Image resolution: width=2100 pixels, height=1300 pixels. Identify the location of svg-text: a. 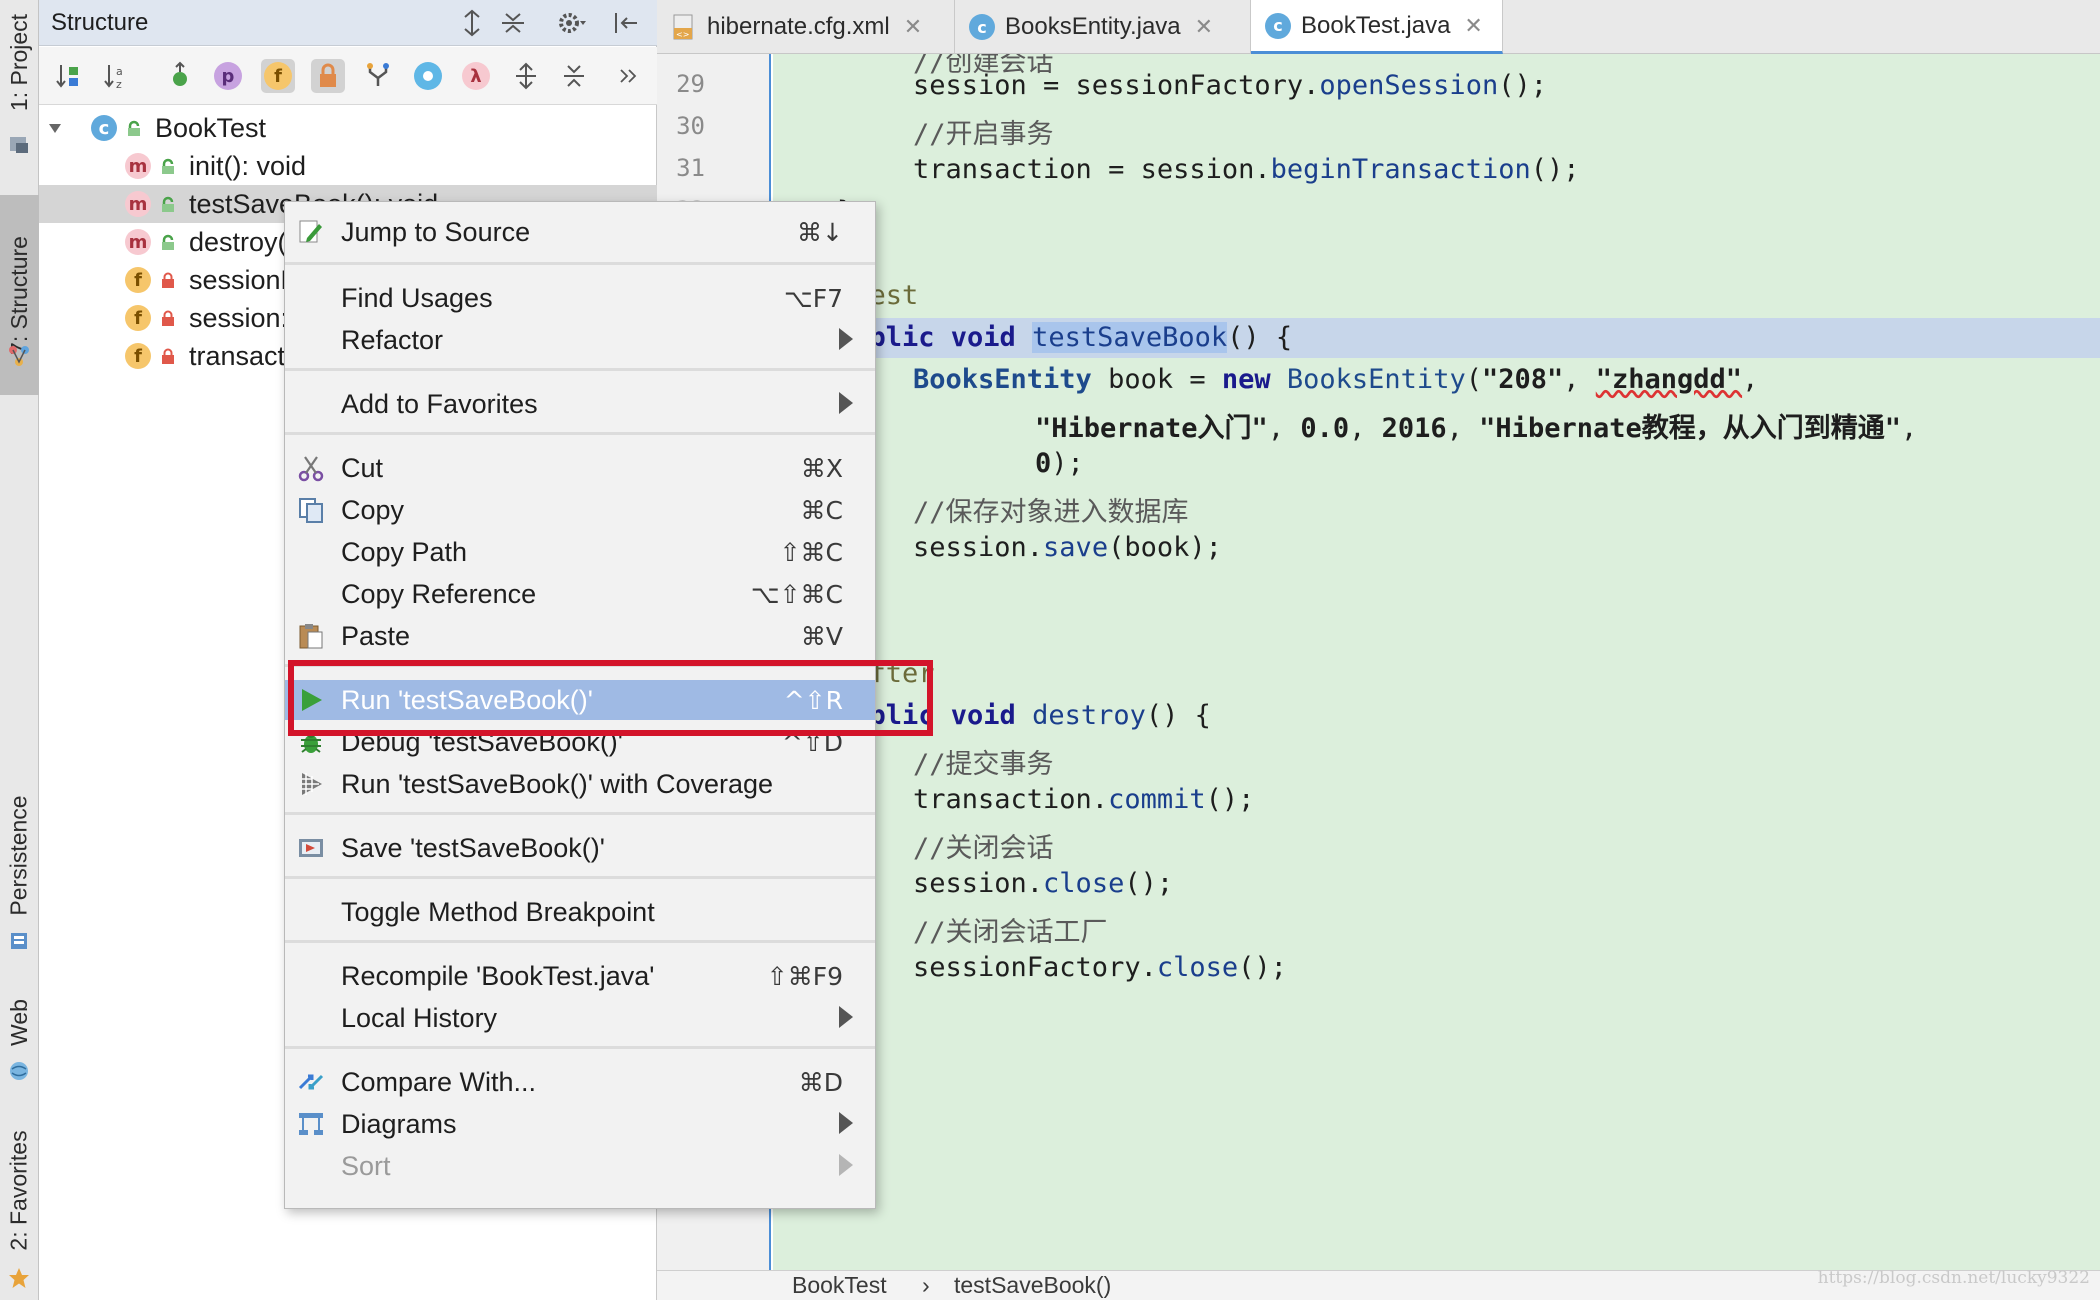
(119, 71).